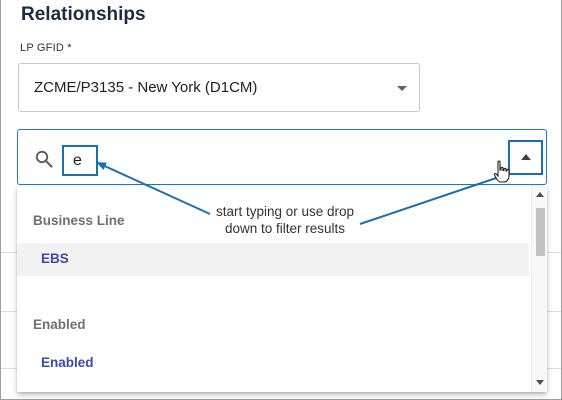 This screenshot has height=400, width=562. I want to click on lp-gfid-select: ZCME/P3135 - New York (D1CM), so click(219, 87).